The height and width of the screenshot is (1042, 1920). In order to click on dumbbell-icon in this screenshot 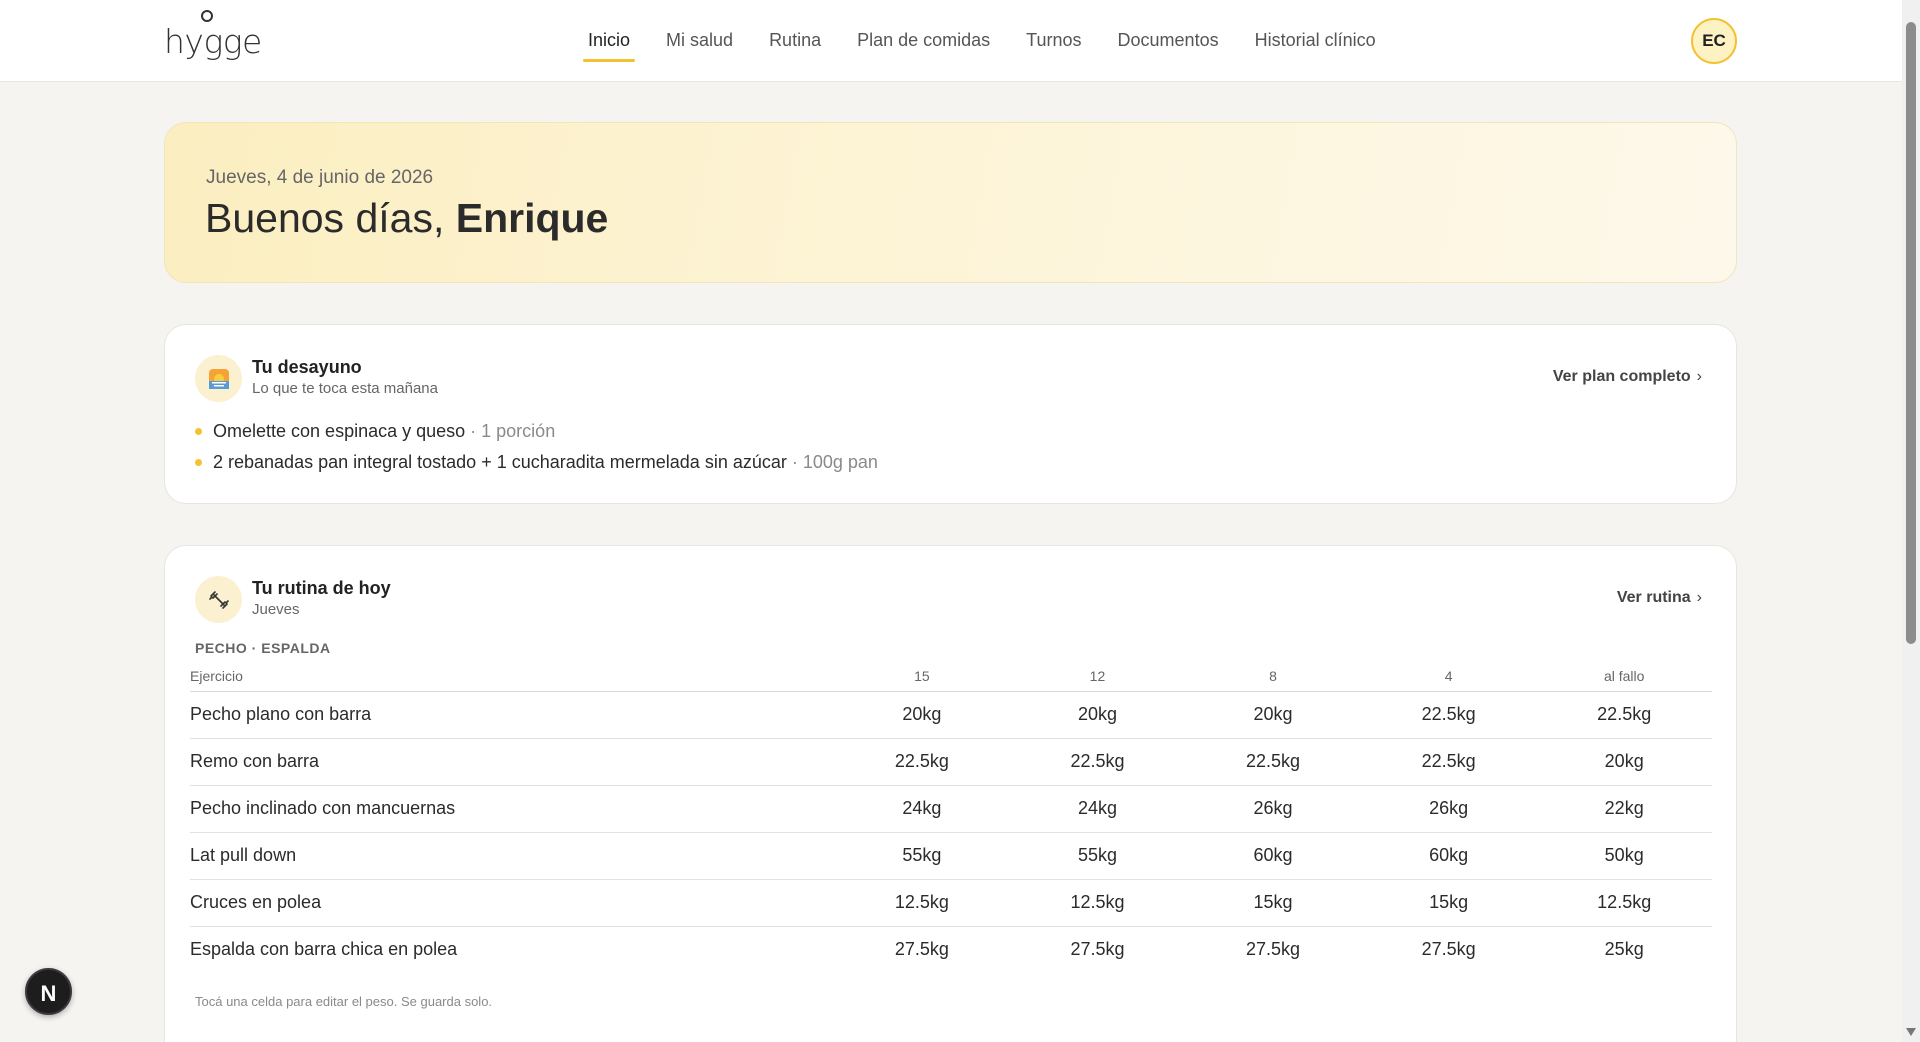, I will do `click(218, 599)`.